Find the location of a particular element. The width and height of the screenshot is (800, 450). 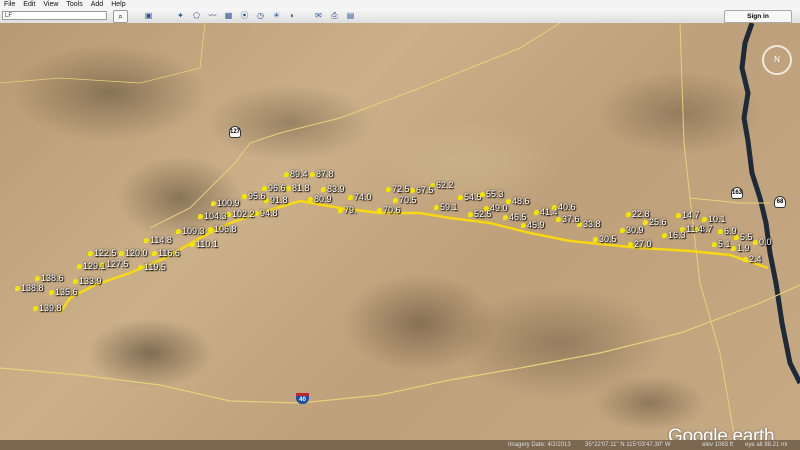

marker-53: 120.0 is located at coordinates (133, 253).